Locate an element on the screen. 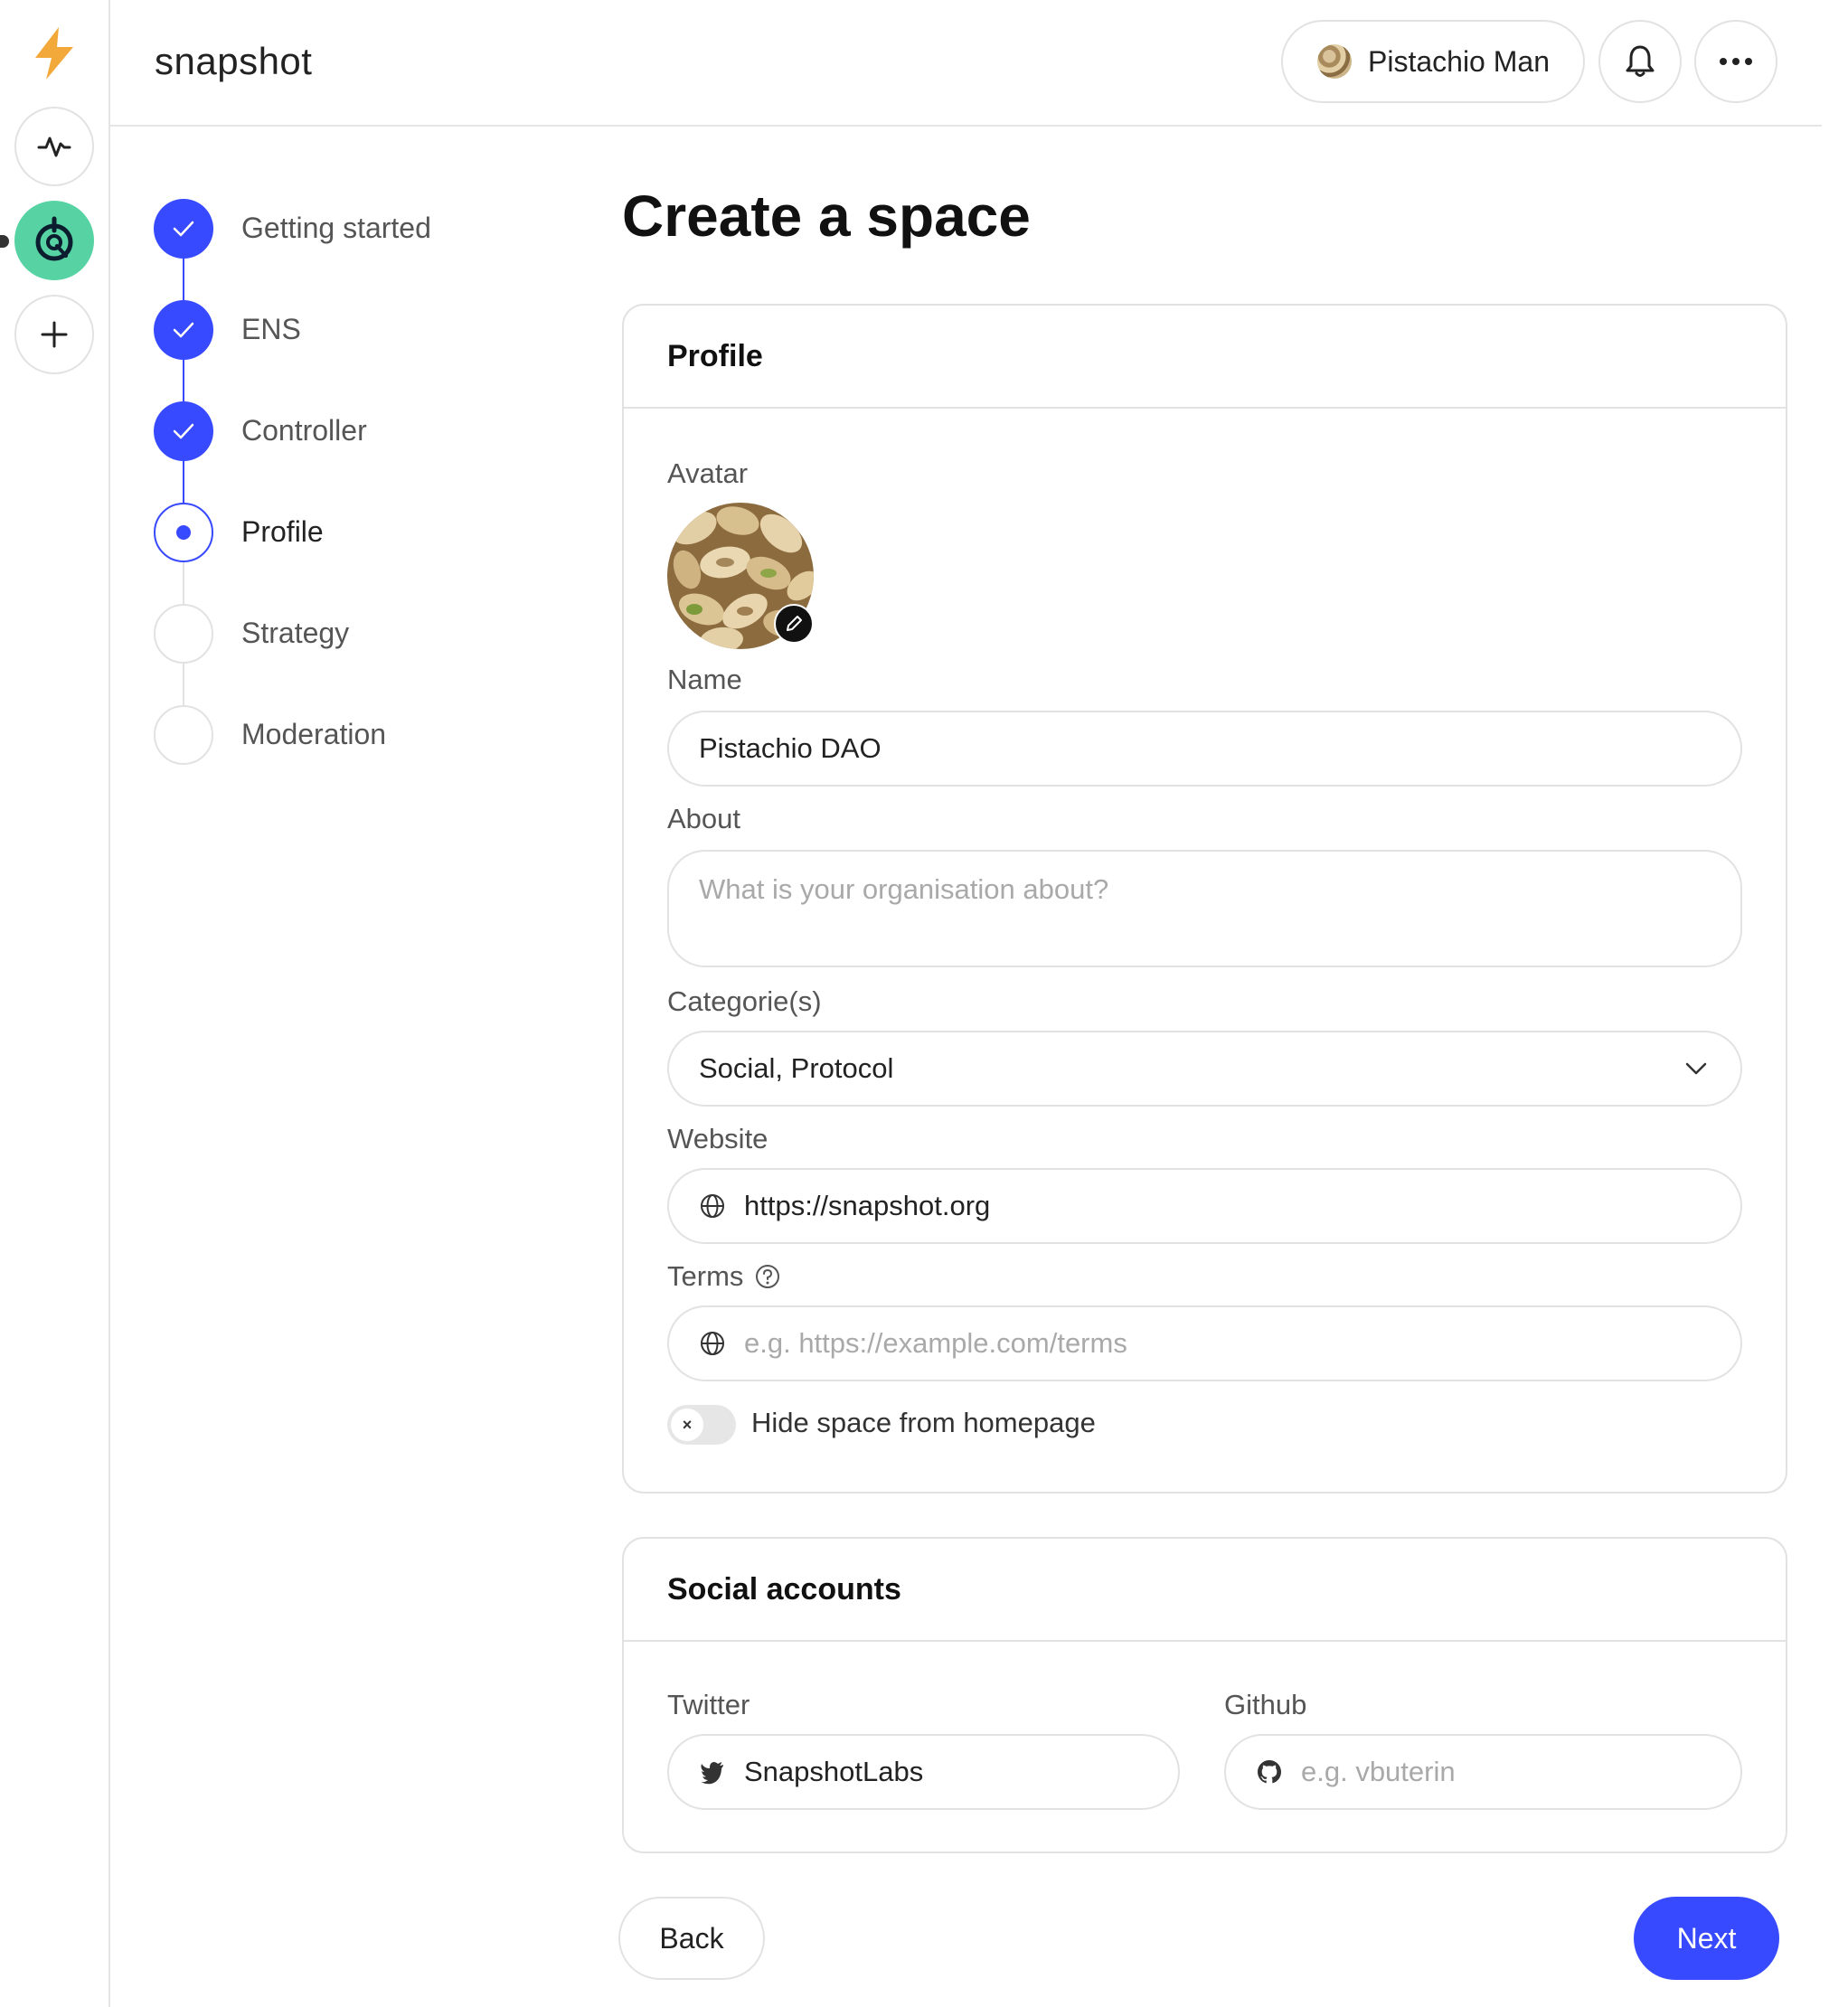  website-label: Website is located at coordinates (717, 1138).